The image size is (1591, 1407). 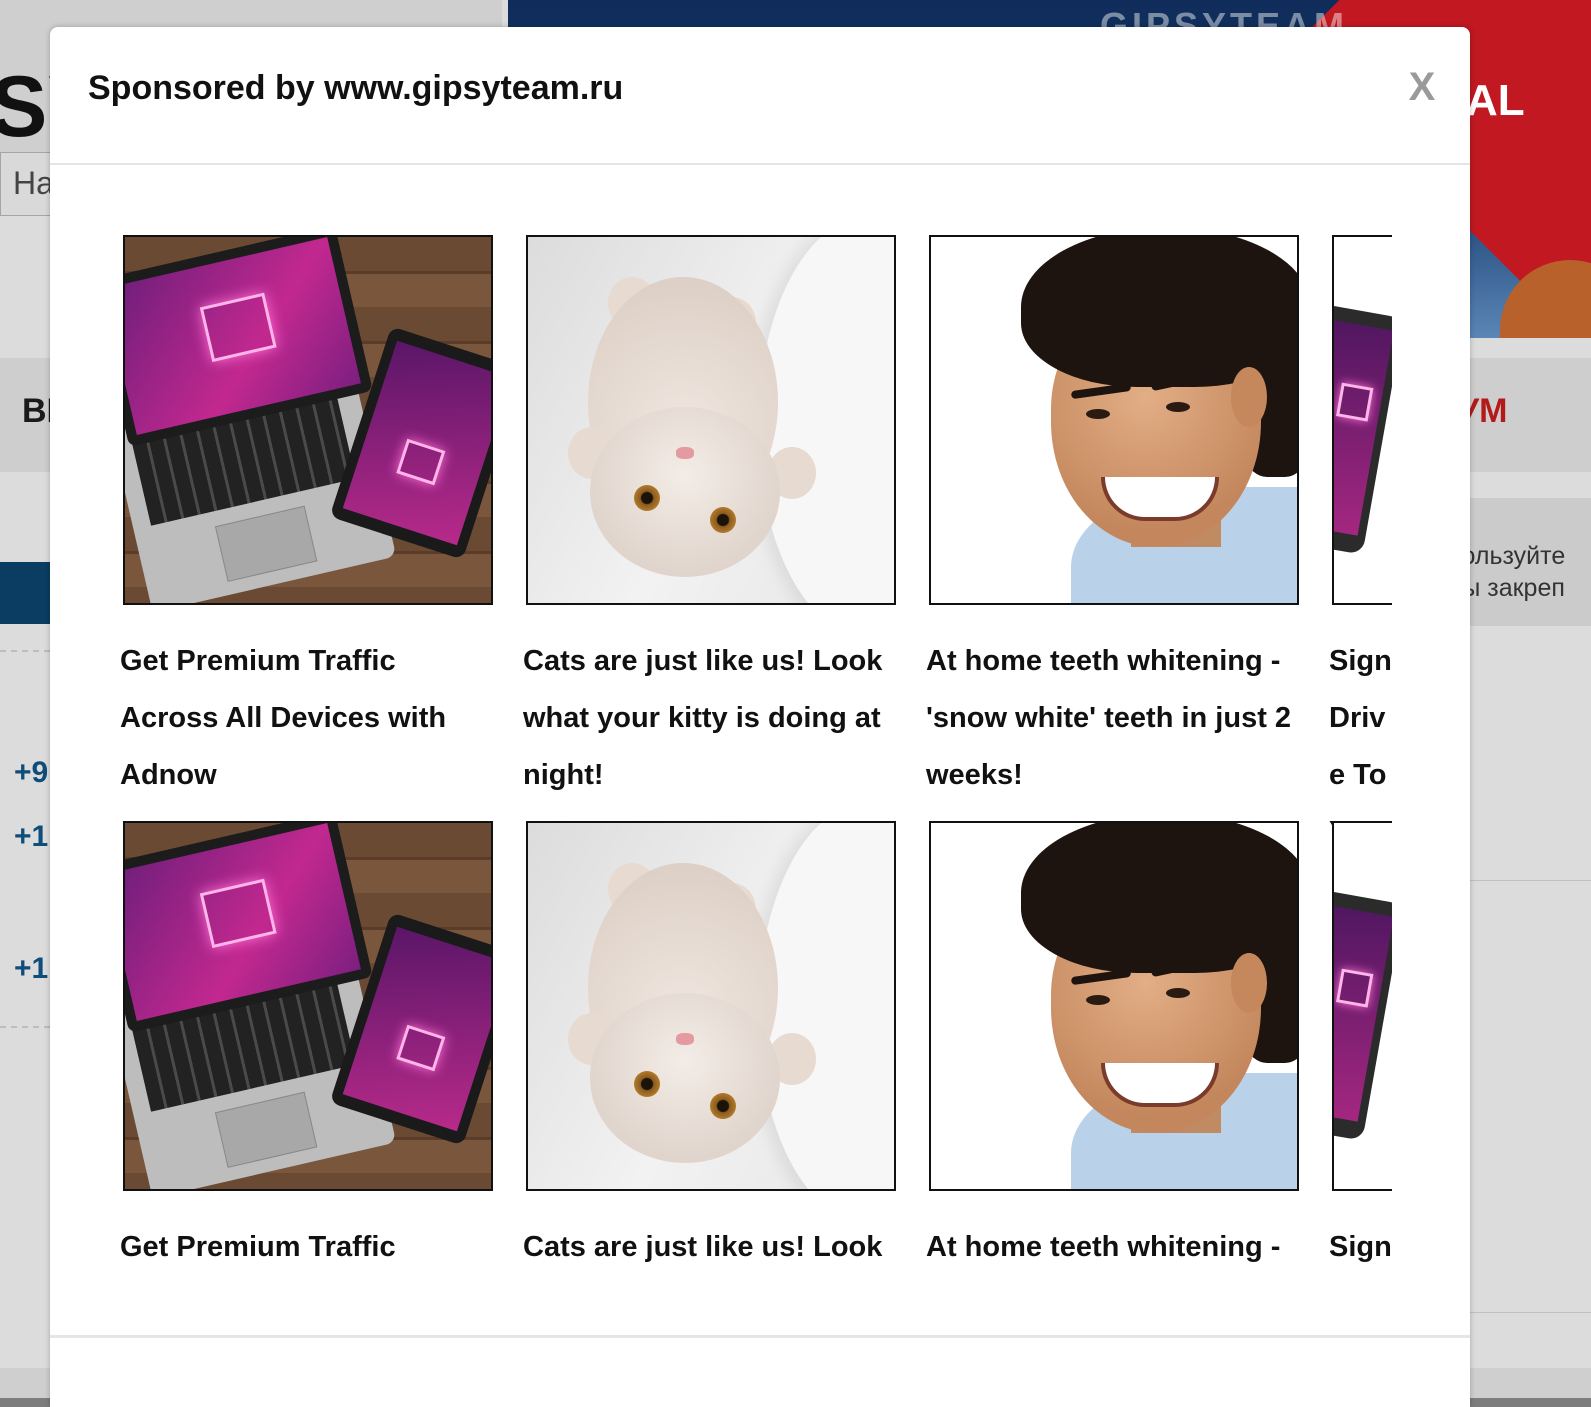 I want to click on search-placeholder: На, so click(x=33, y=183).